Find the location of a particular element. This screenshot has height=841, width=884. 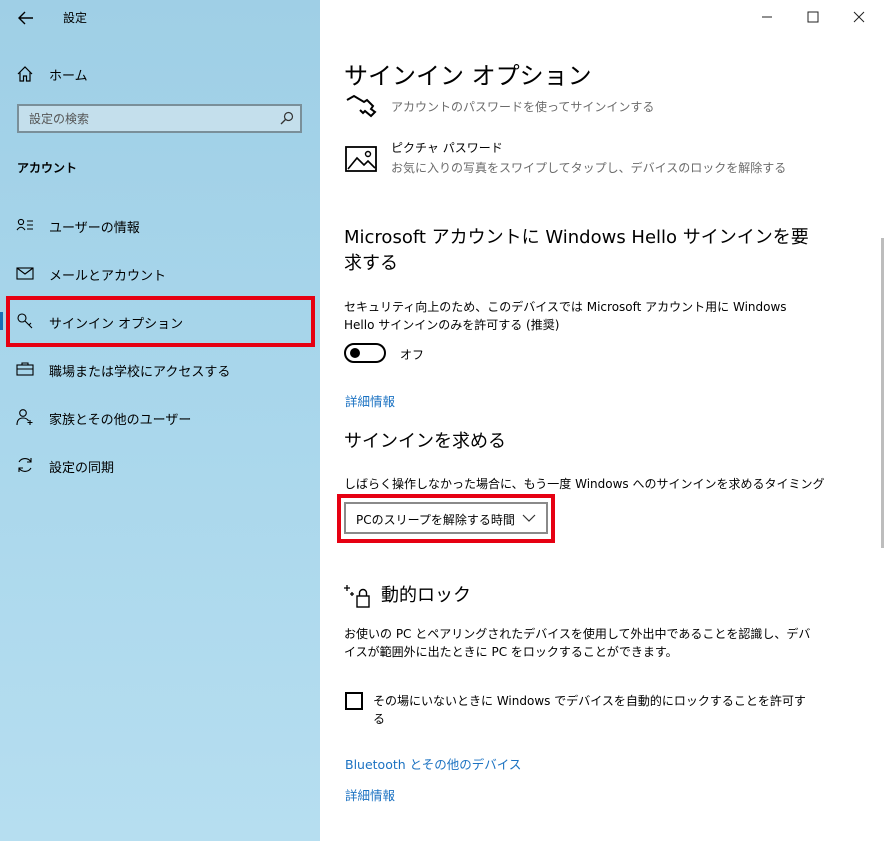

sidebar-item-label: 設定の同期 is located at coordinates (82, 468).